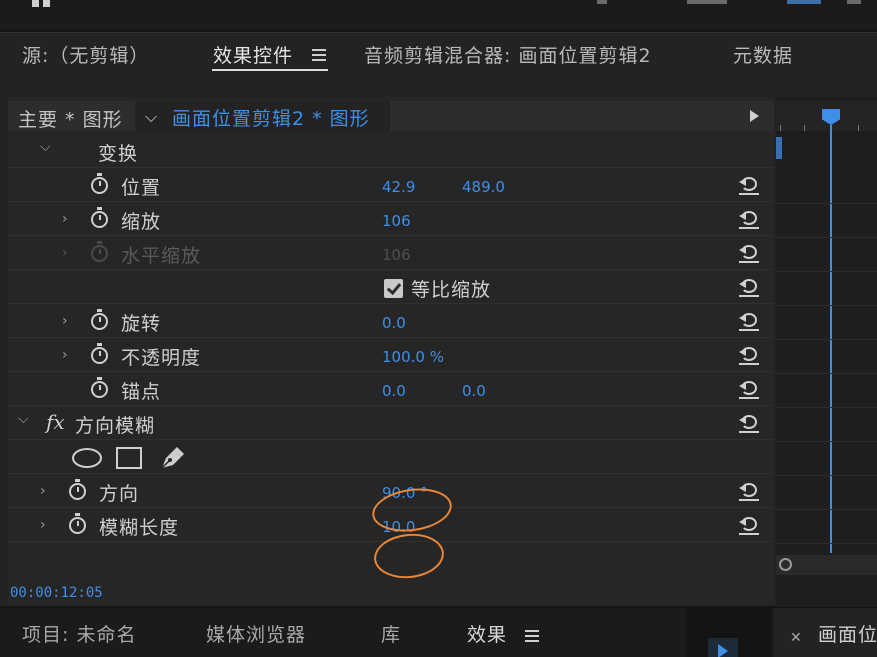 The width and height of the screenshot is (877, 657). What do you see at coordinates (256, 633) in the screenshot?
I see `tab-media-browser: 媒体浏览器` at bounding box center [256, 633].